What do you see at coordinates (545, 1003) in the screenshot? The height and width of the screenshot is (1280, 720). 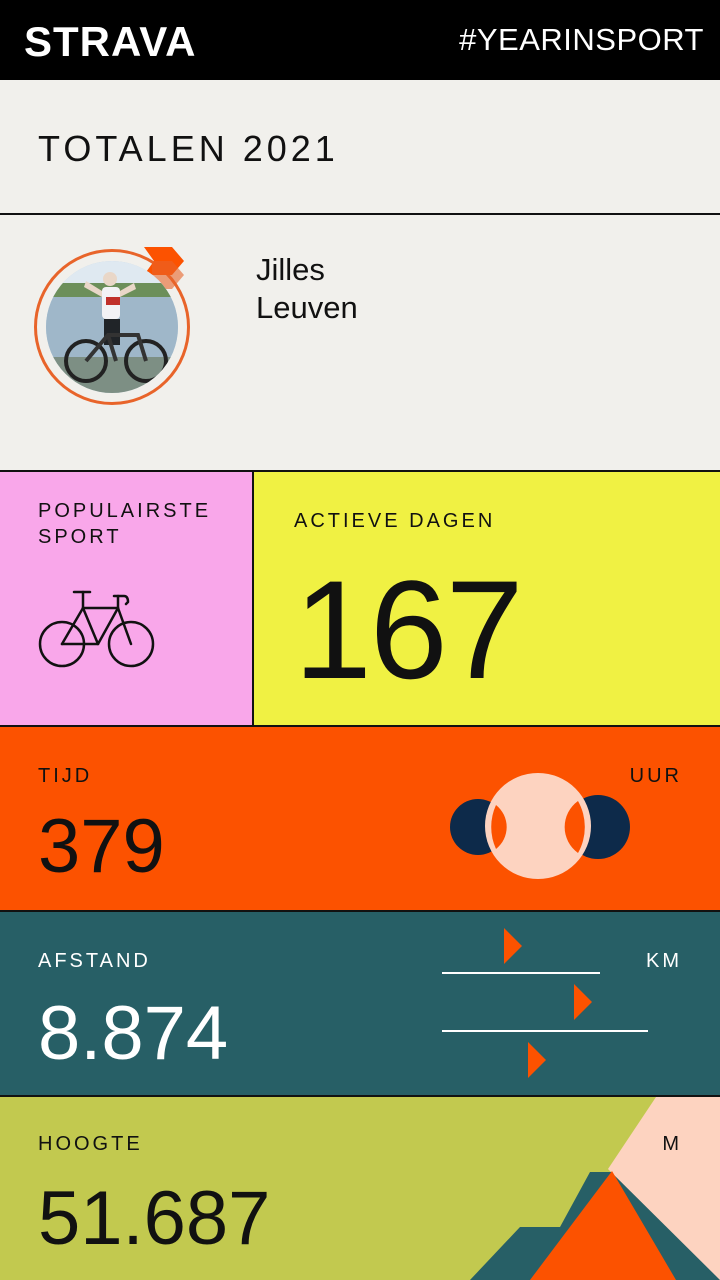 I see `road-arrows-icon` at bounding box center [545, 1003].